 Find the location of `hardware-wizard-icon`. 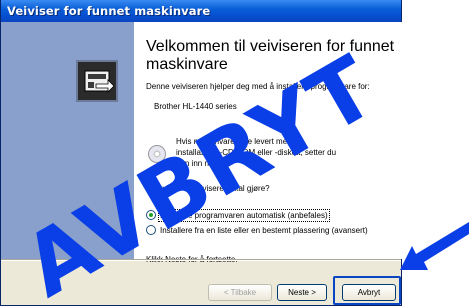

hardware-wizard-icon is located at coordinates (97, 81).